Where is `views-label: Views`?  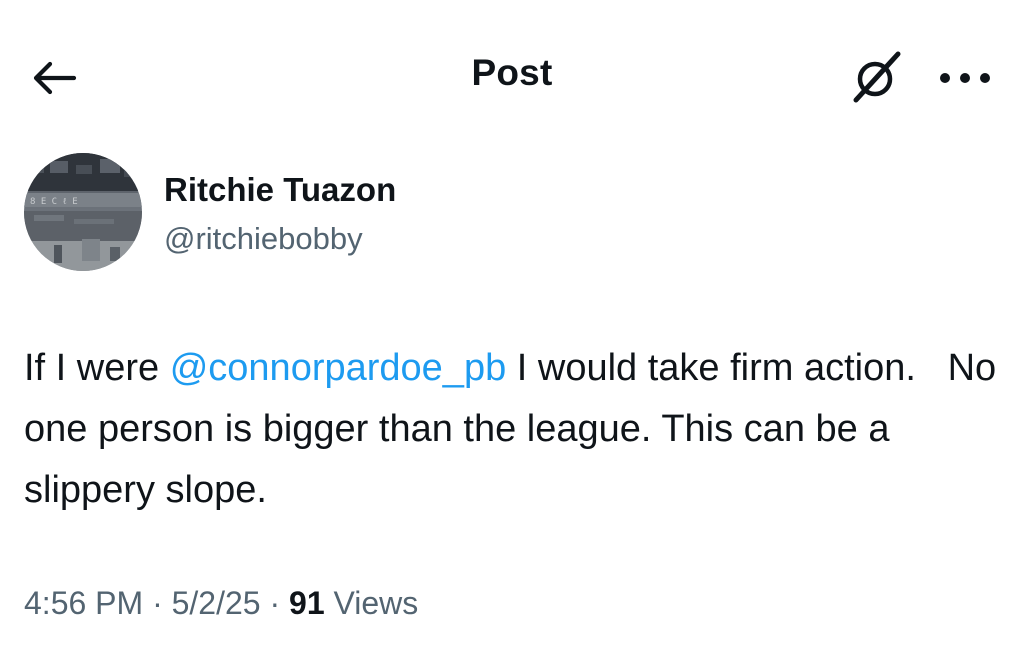
views-label: Views is located at coordinates (372, 603).